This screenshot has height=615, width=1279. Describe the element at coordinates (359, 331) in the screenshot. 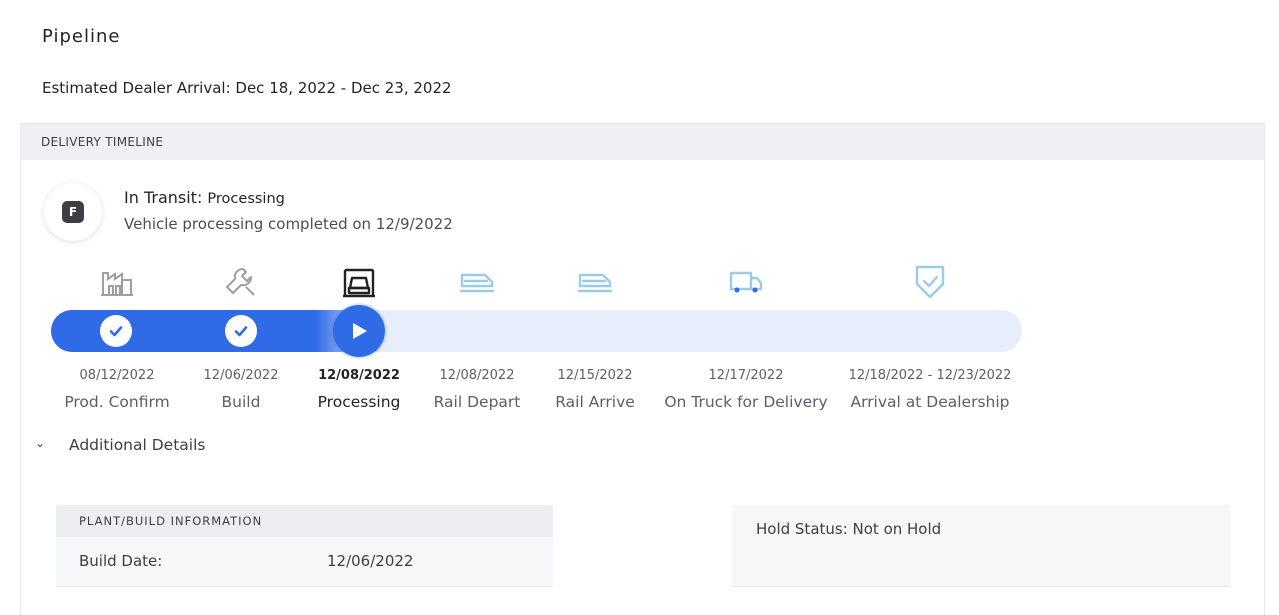

I see `step-current-icon` at that location.